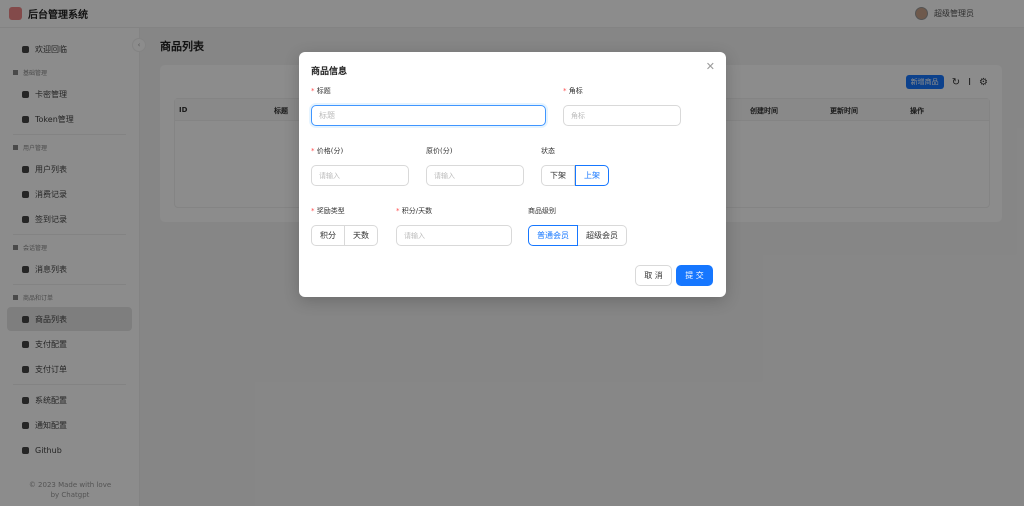 The width and height of the screenshot is (1024, 506). I want to click on original-price-input: 请输入, so click(475, 175).